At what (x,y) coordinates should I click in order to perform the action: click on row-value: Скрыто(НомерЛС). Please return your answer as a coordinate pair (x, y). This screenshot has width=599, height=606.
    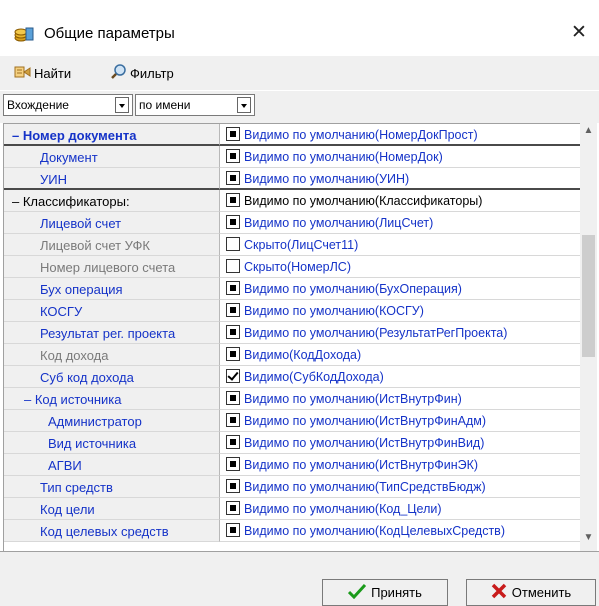
    Looking at the image, I should click on (298, 267).